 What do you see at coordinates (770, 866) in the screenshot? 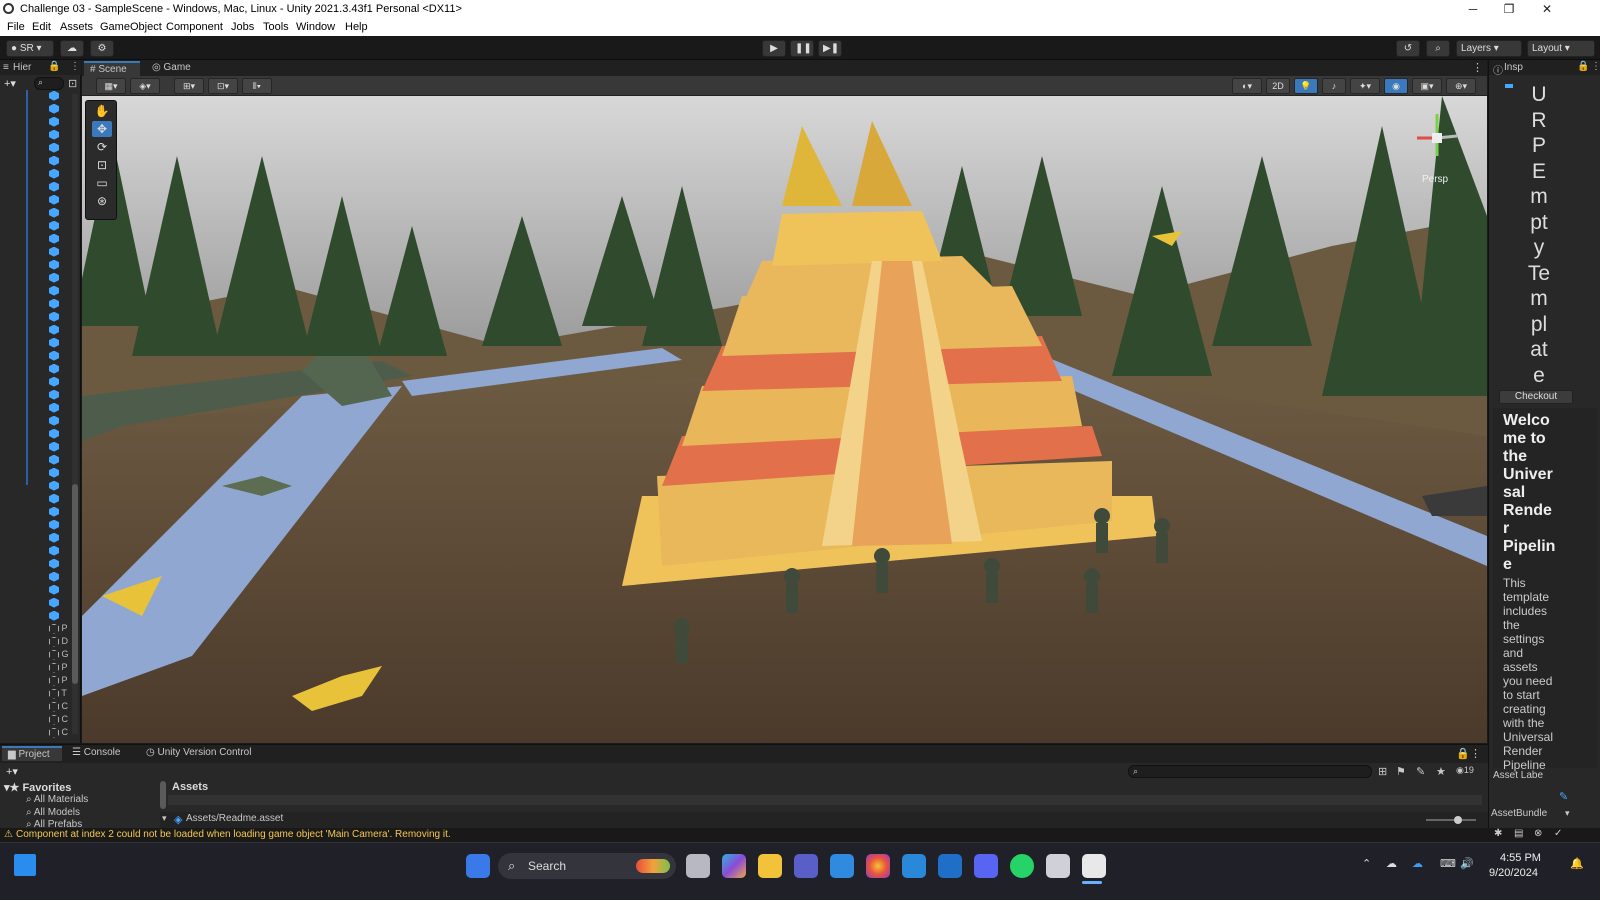
I see `file-explorer-icon` at bounding box center [770, 866].